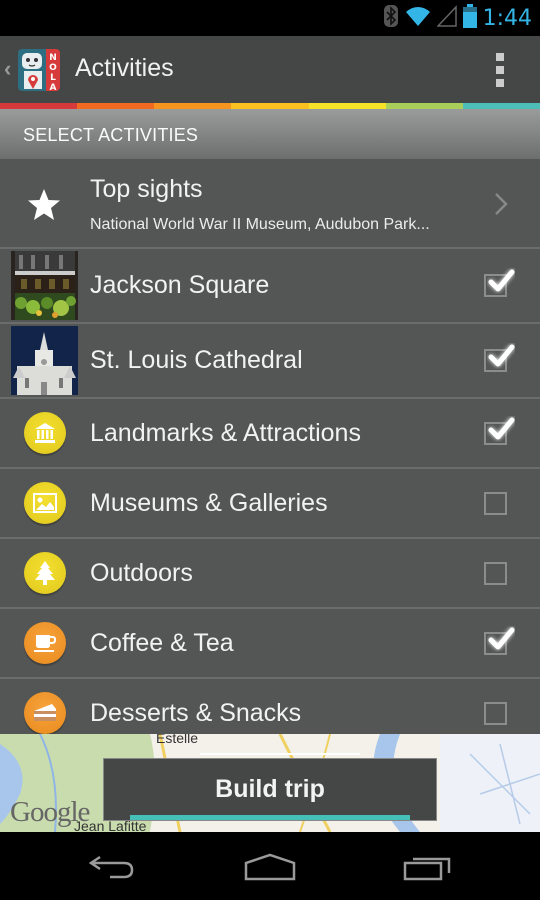  Describe the element at coordinates (50, 812) in the screenshot. I see `google-attribution: Google` at that location.